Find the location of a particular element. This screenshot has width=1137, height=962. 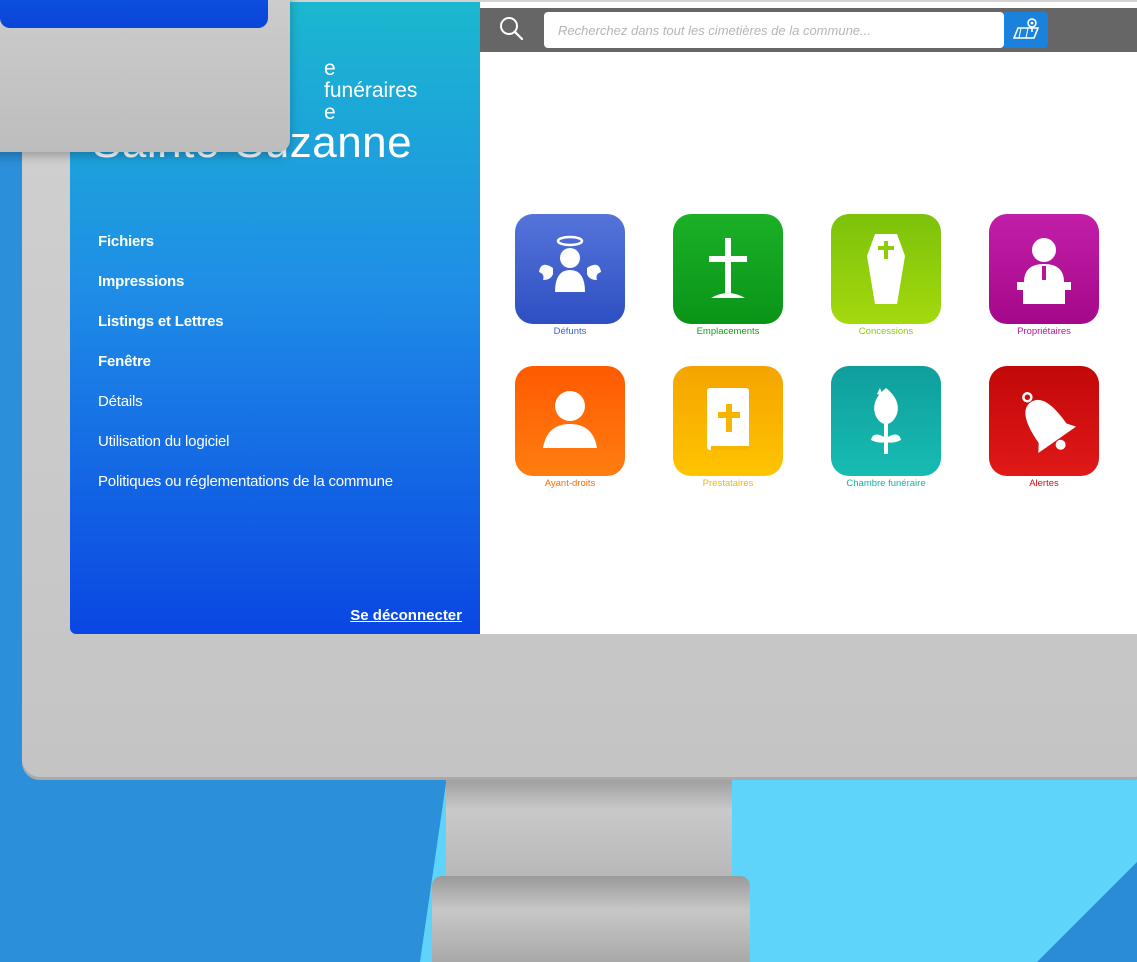

tile-concessions-box is located at coordinates (886, 269).